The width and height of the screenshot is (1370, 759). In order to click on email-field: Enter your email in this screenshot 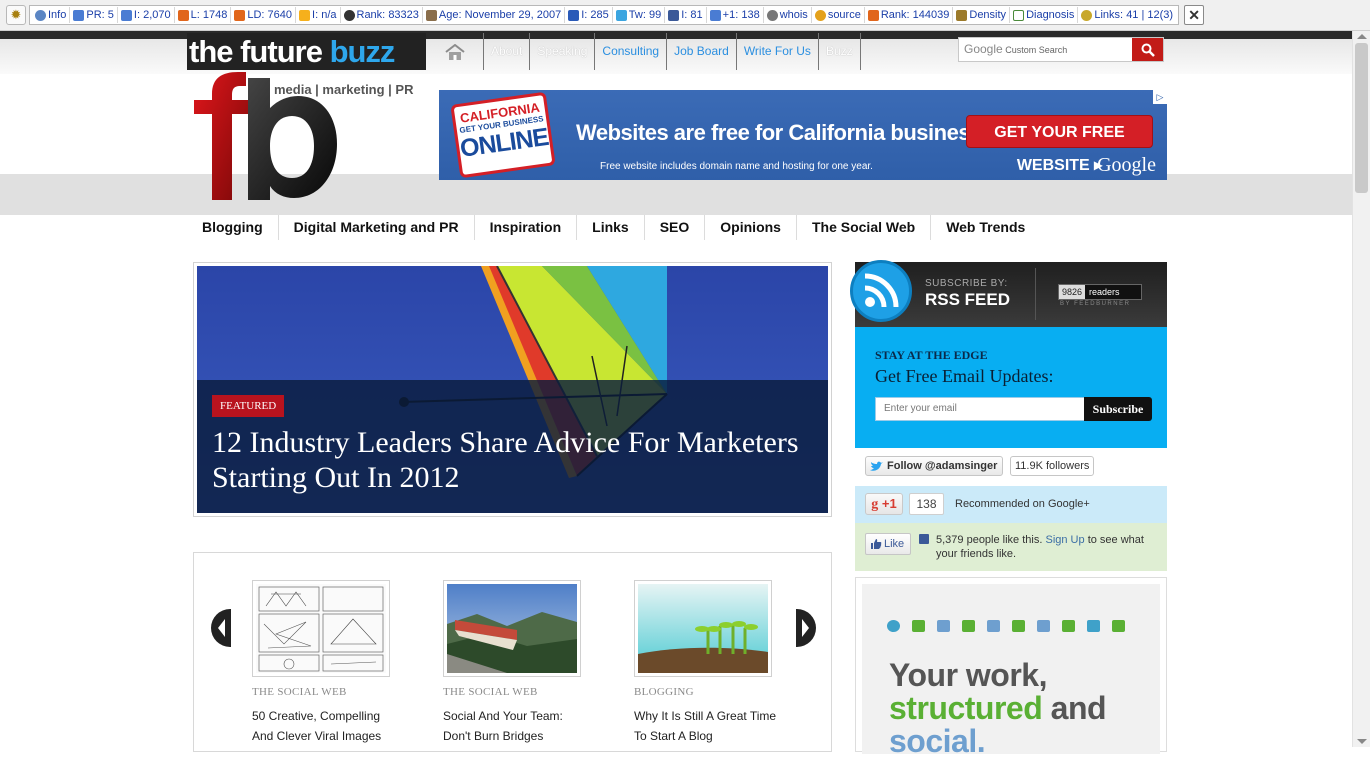, I will do `click(980, 409)`.